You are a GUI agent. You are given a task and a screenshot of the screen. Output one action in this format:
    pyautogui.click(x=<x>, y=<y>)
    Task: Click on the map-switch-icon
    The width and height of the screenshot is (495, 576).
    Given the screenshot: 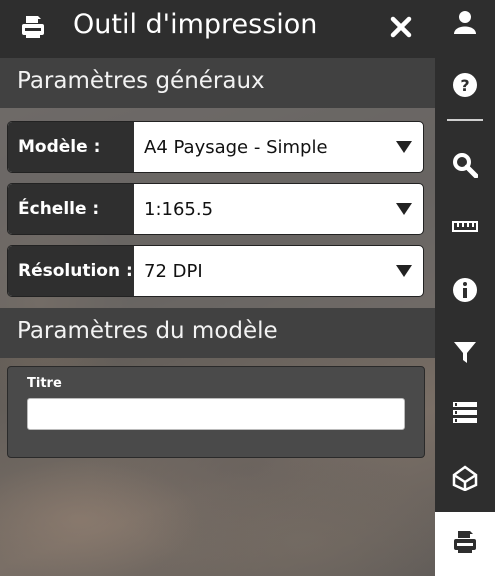 What is the action you would take?
    pyautogui.click(x=465, y=478)
    